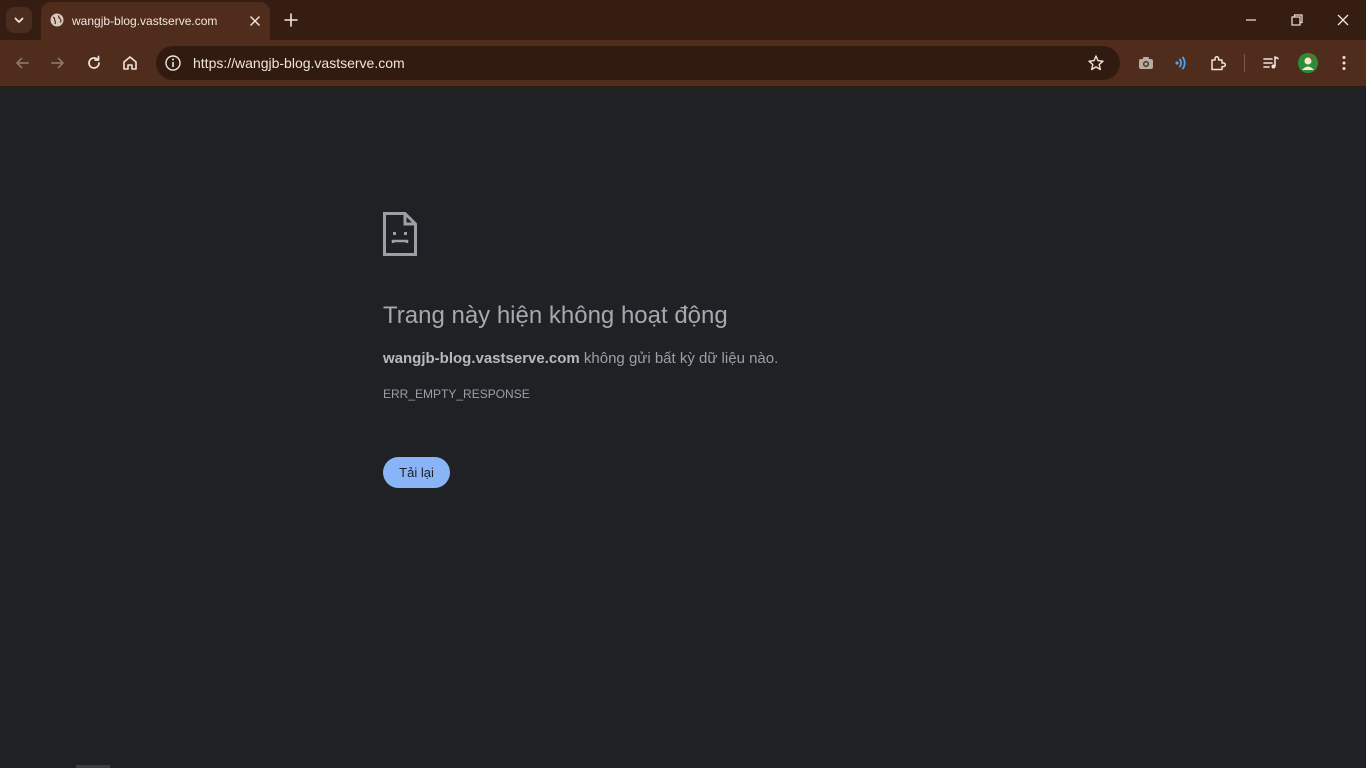 This screenshot has height=768, width=1366. I want to click on sad-page-icon, so click(400, 234).